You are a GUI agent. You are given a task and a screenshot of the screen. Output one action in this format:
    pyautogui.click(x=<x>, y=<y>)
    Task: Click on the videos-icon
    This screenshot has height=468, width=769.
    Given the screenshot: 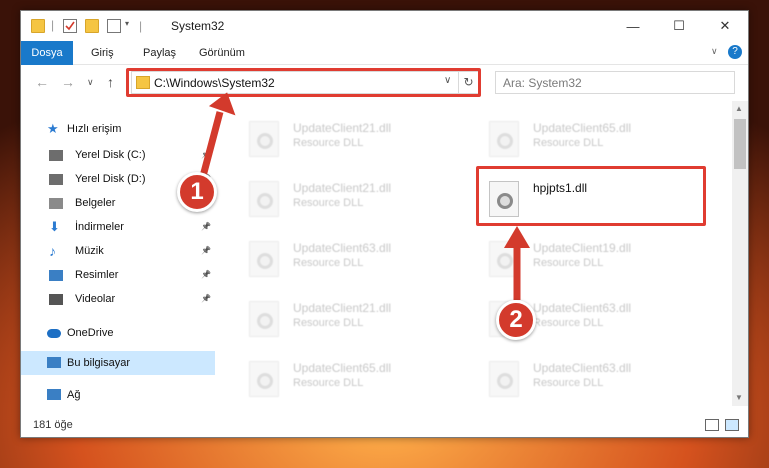 What is the action you would take?
    pyautogui.click(x=56, y=299)
    